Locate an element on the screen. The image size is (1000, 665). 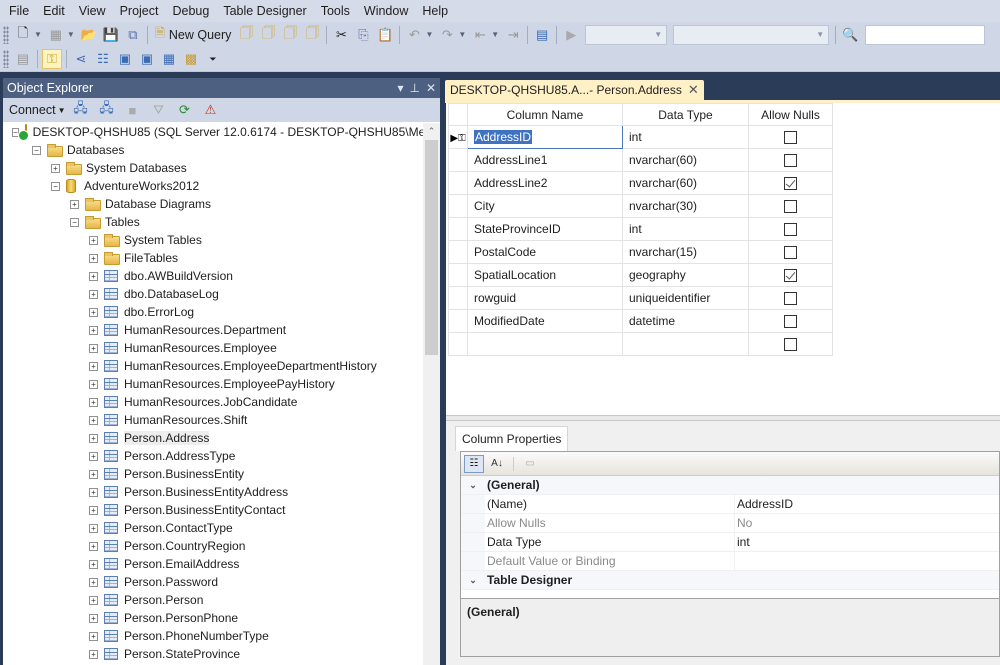
tree-node-table: + dbo.ErrorLog is located at coordinates (213, 312).